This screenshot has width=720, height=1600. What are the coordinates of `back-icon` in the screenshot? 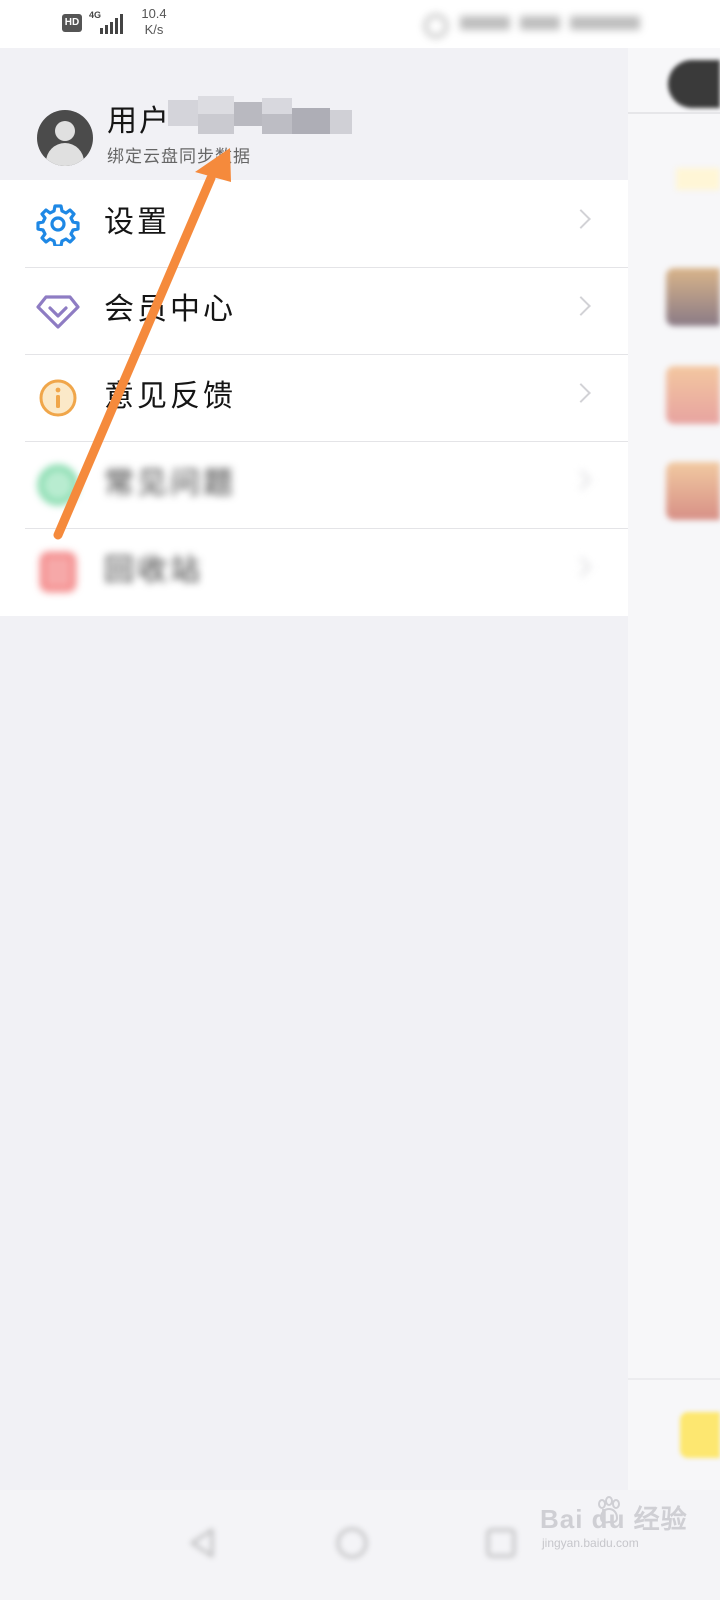 It's located at (203, 1543).